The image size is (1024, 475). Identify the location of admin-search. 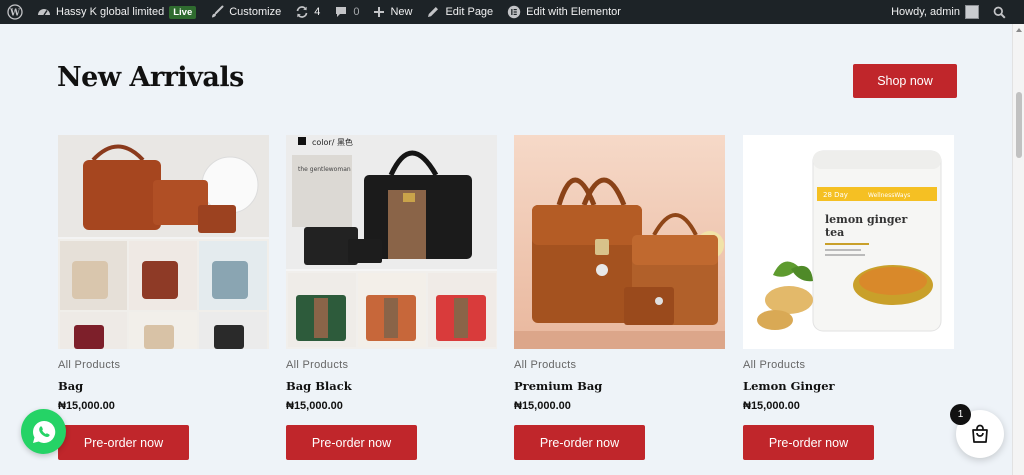
(1005, 12).